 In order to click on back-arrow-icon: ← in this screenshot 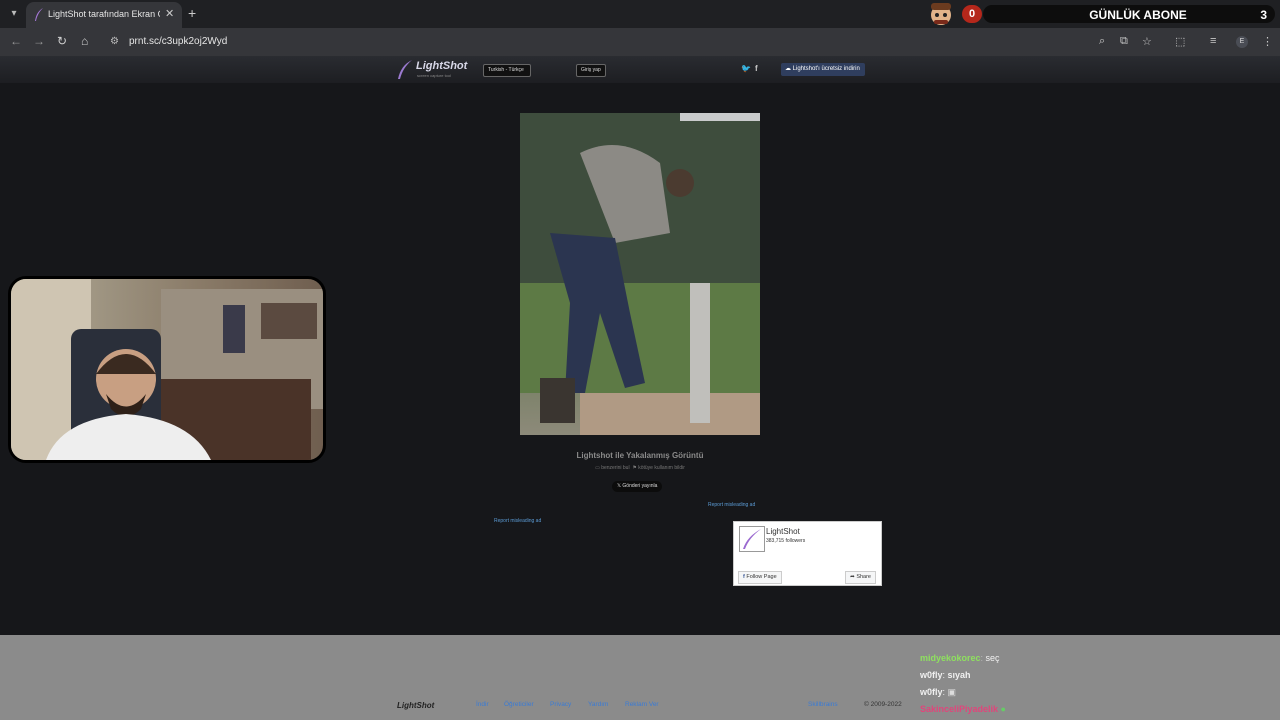, I will do `click(16, 41)`.